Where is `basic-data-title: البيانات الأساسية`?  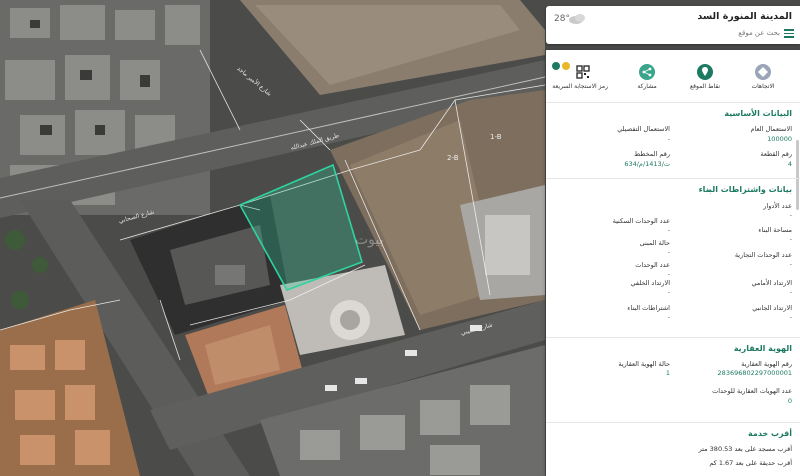
basic-data-title: البيانات الأساسية is located at coordinates (758, 113).